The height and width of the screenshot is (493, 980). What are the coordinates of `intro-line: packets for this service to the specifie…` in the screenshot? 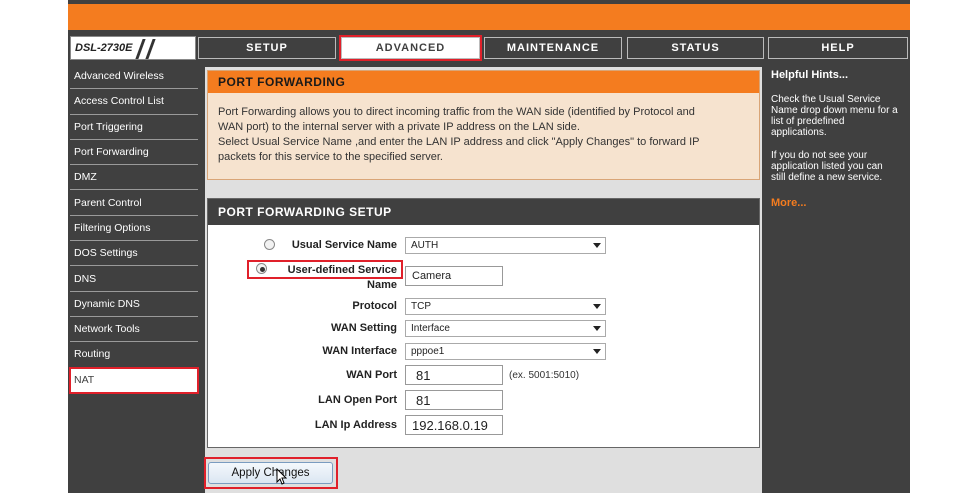 It's located at (330, 157).